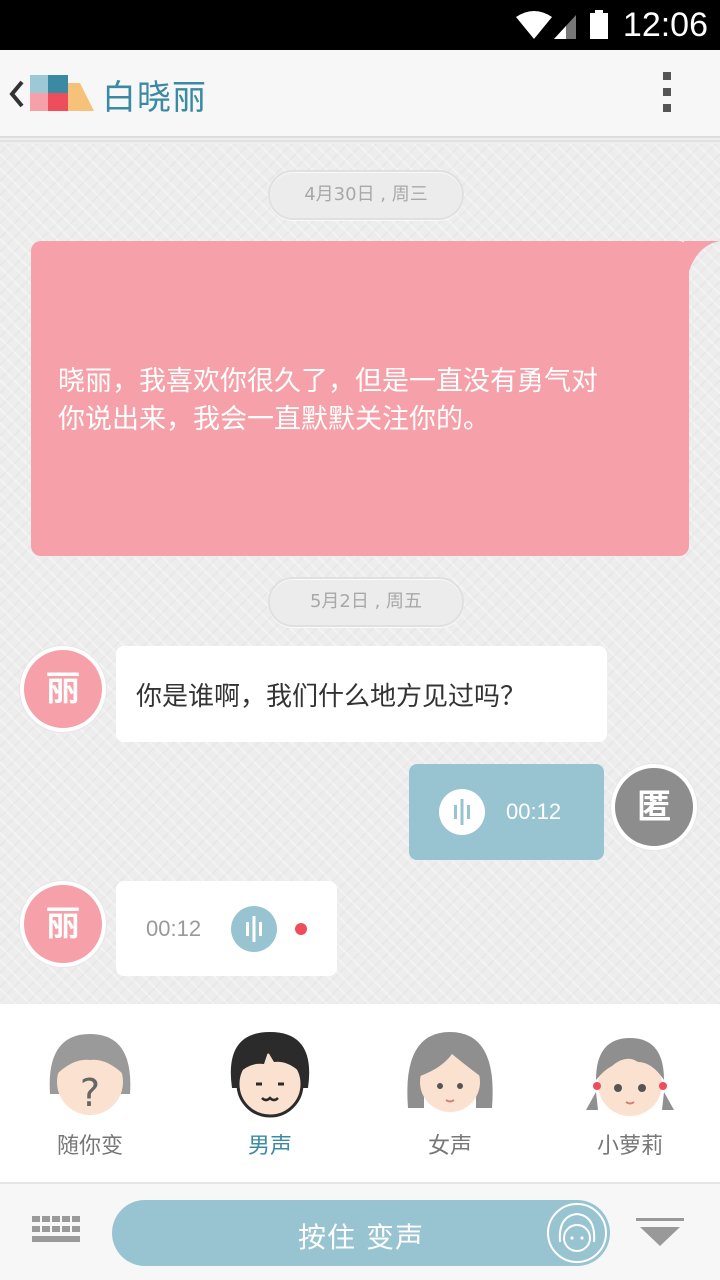 The image size is (720, 1280). I want to click on avatar: 匿, so click(654, 807).